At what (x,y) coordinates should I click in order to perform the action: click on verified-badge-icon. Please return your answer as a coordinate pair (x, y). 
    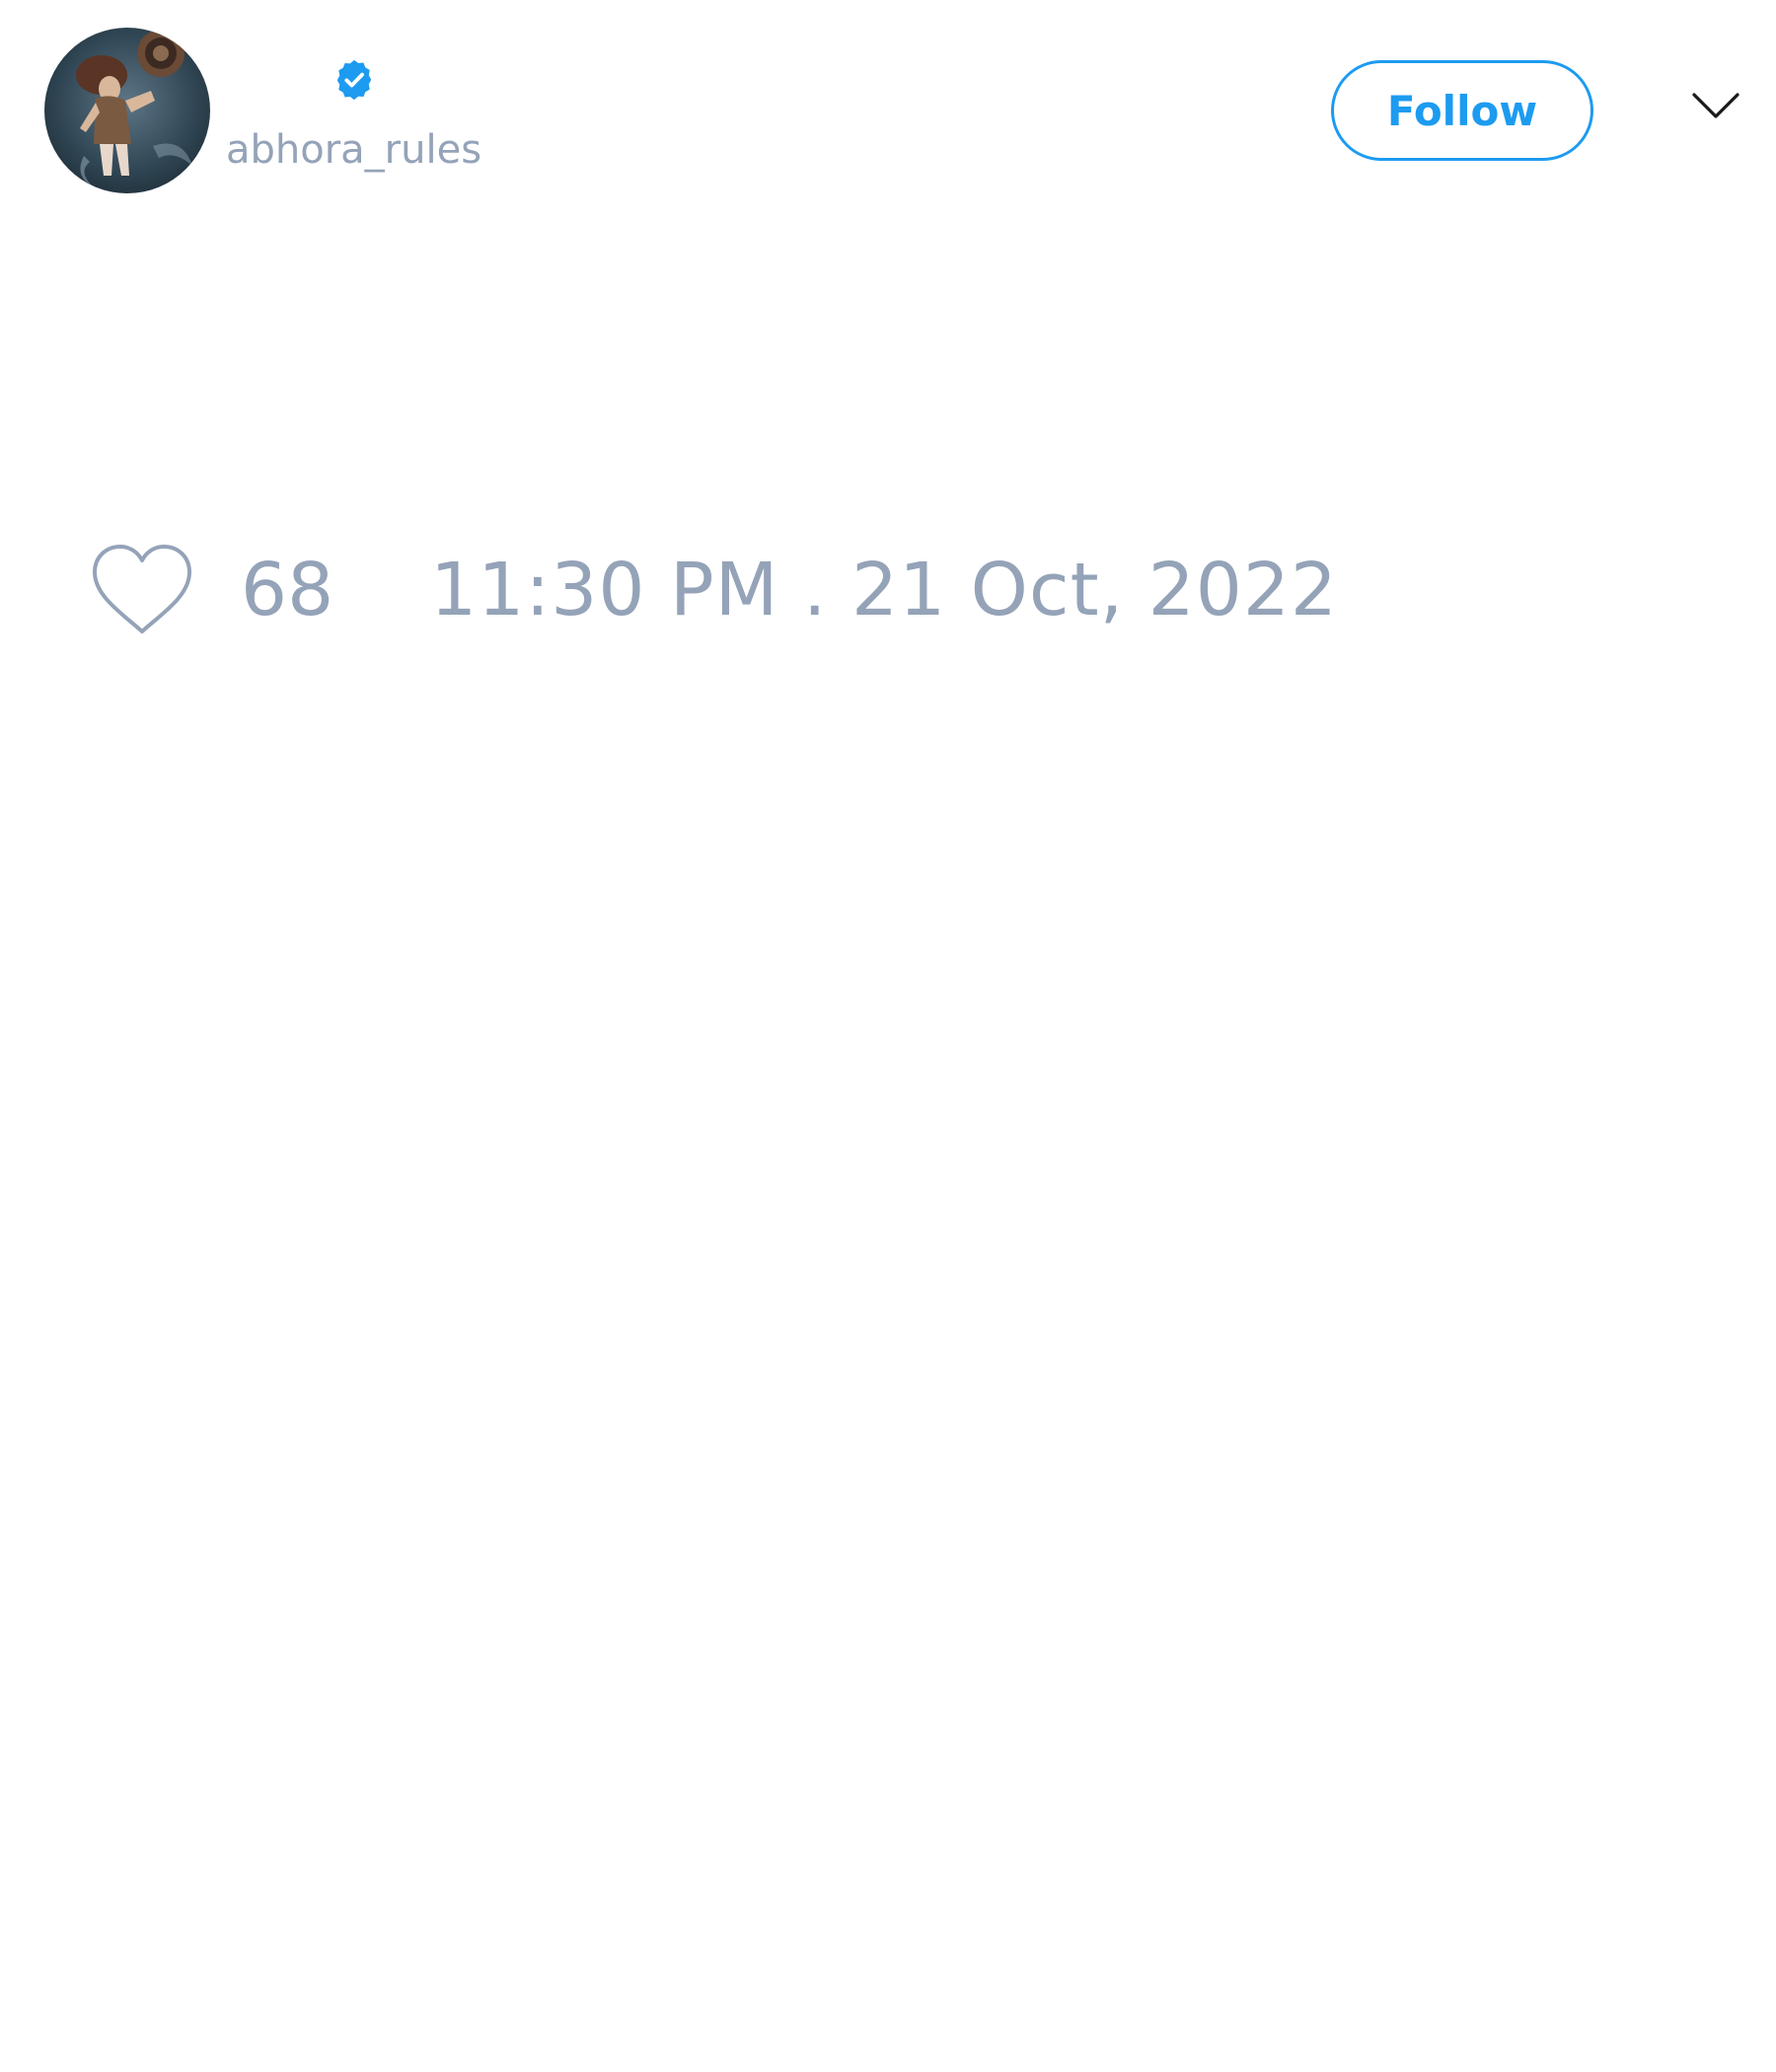
    Looking at the image, I should click on (354, 80).